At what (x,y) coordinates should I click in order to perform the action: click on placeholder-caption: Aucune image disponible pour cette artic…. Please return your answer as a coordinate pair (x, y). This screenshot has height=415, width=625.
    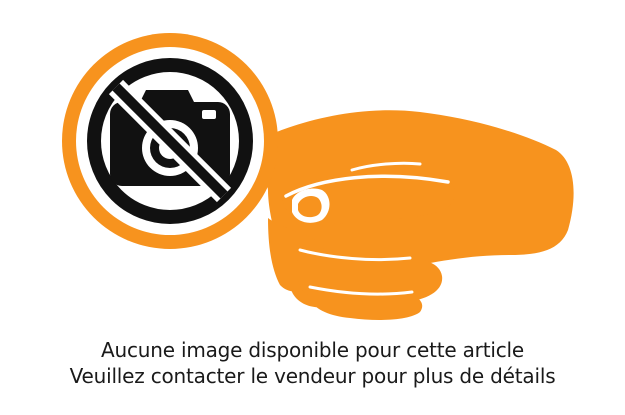
    Looking at the image, I should click on (312, 363).